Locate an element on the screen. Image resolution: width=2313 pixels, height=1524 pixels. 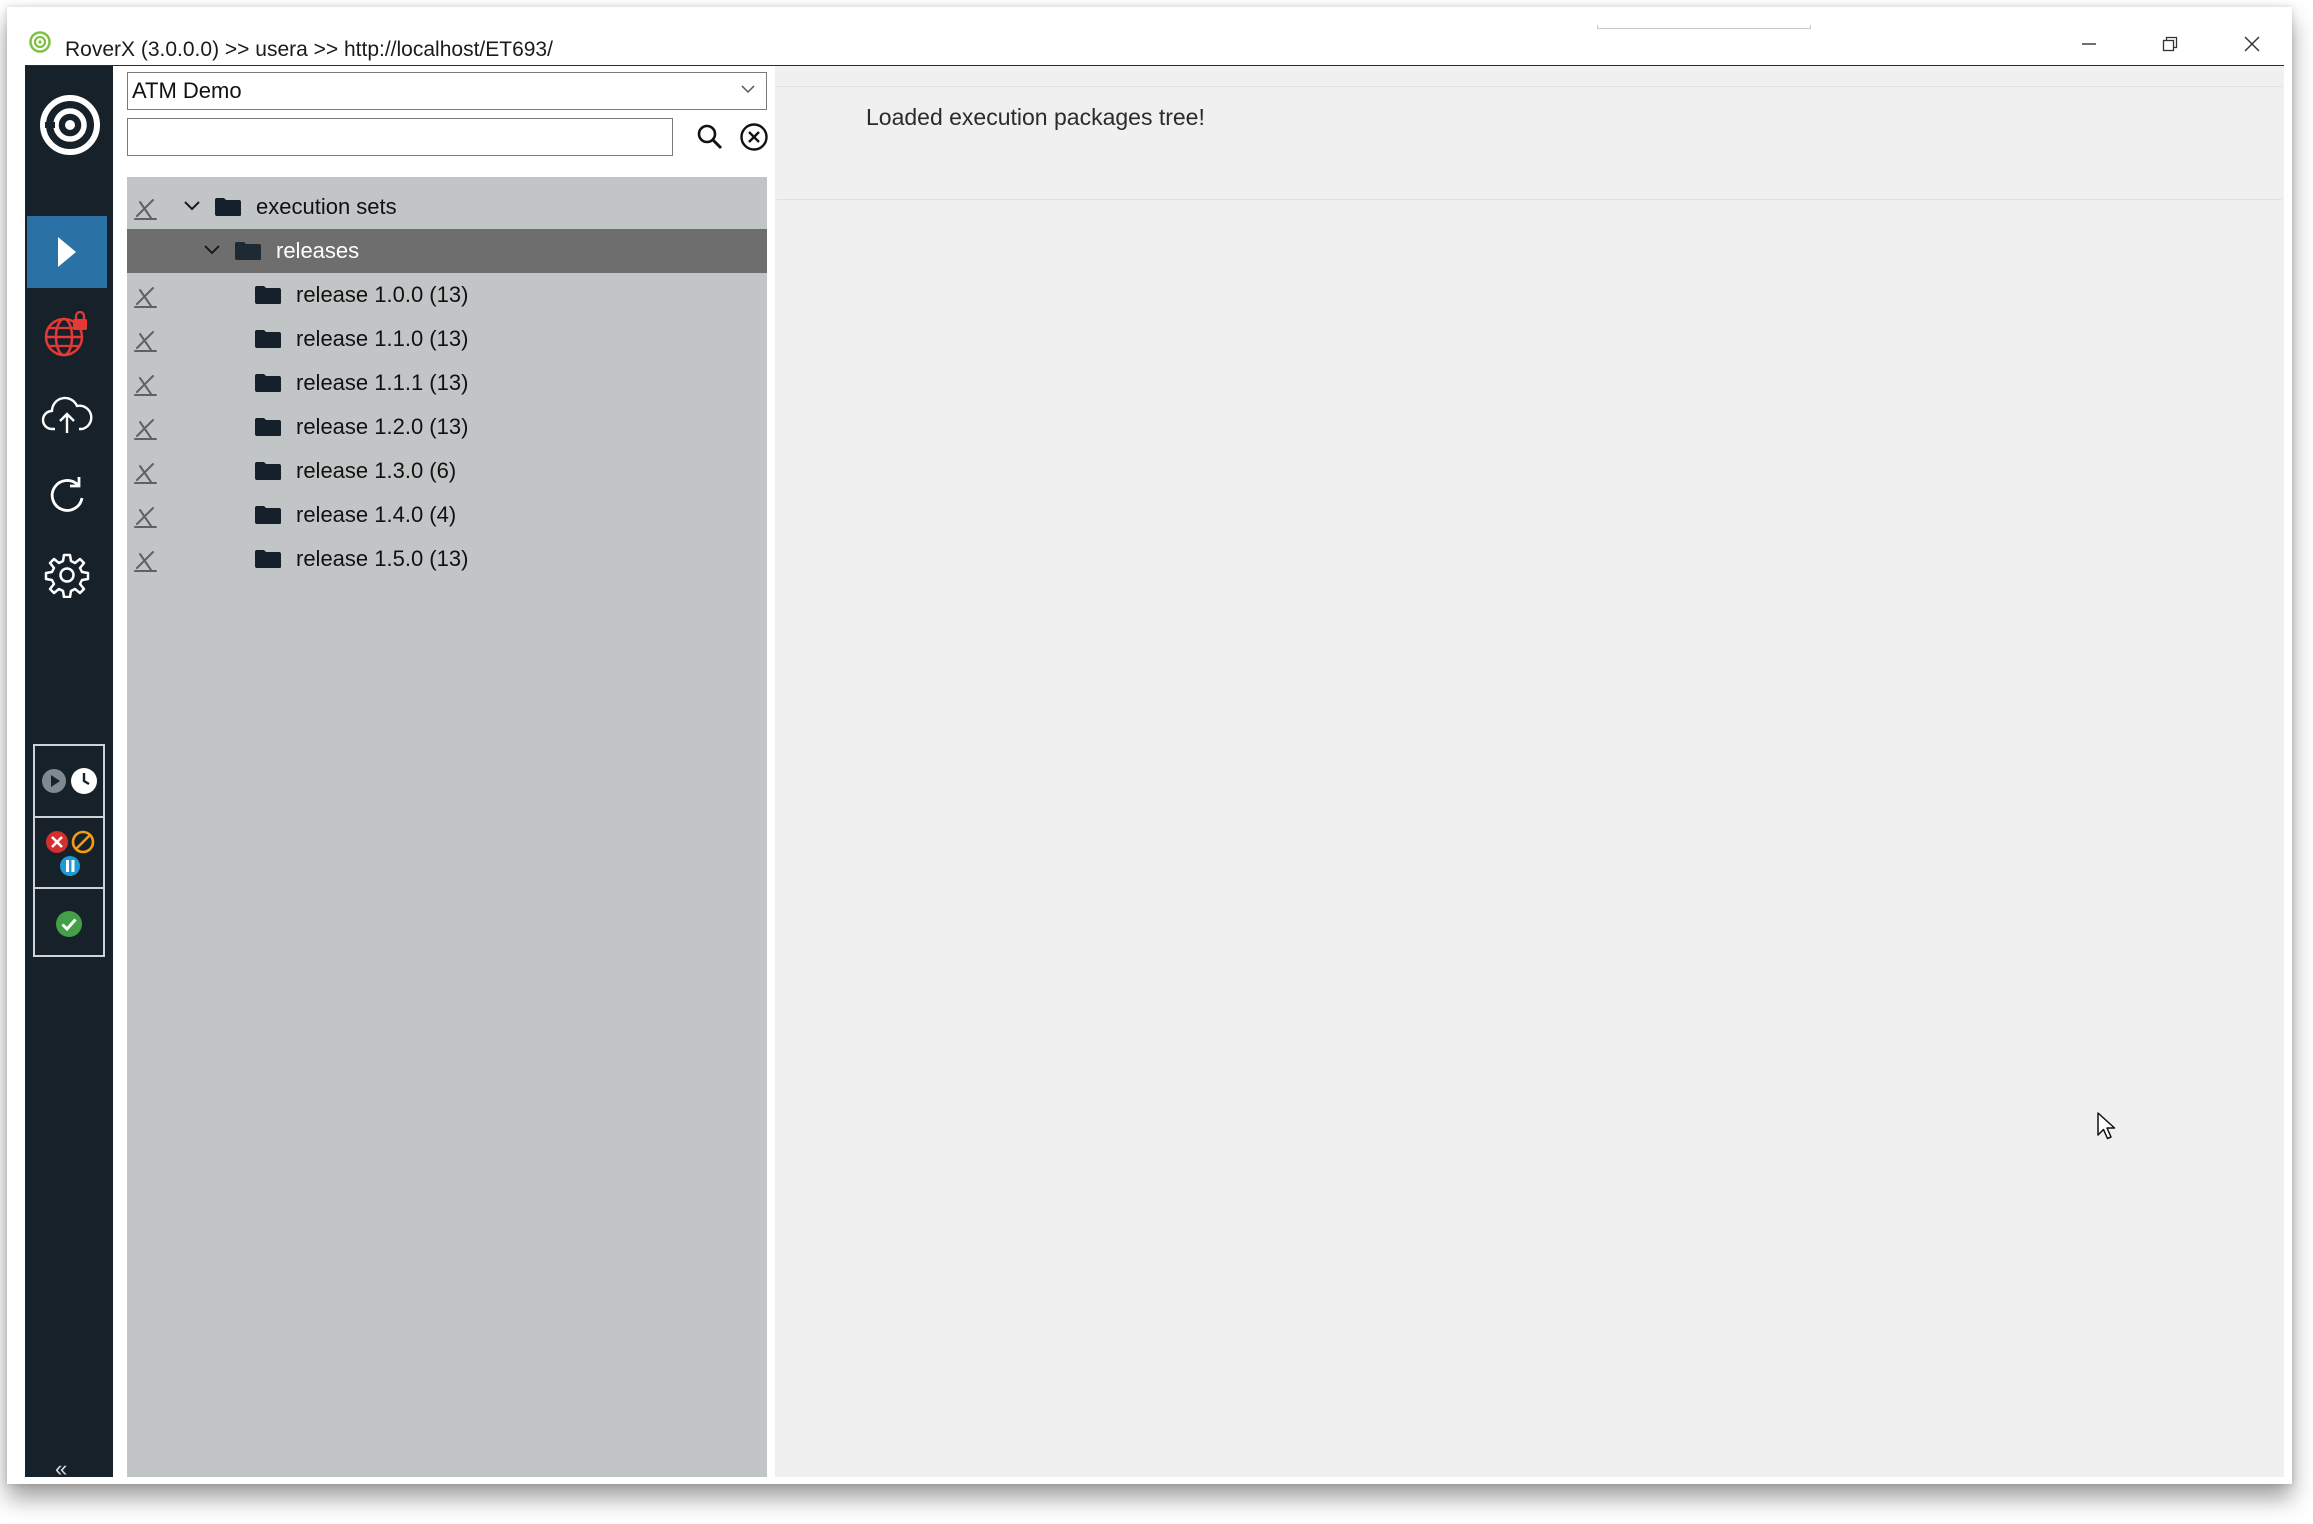
project-select-value: ATM Demo is located at coordinates (187, 90).